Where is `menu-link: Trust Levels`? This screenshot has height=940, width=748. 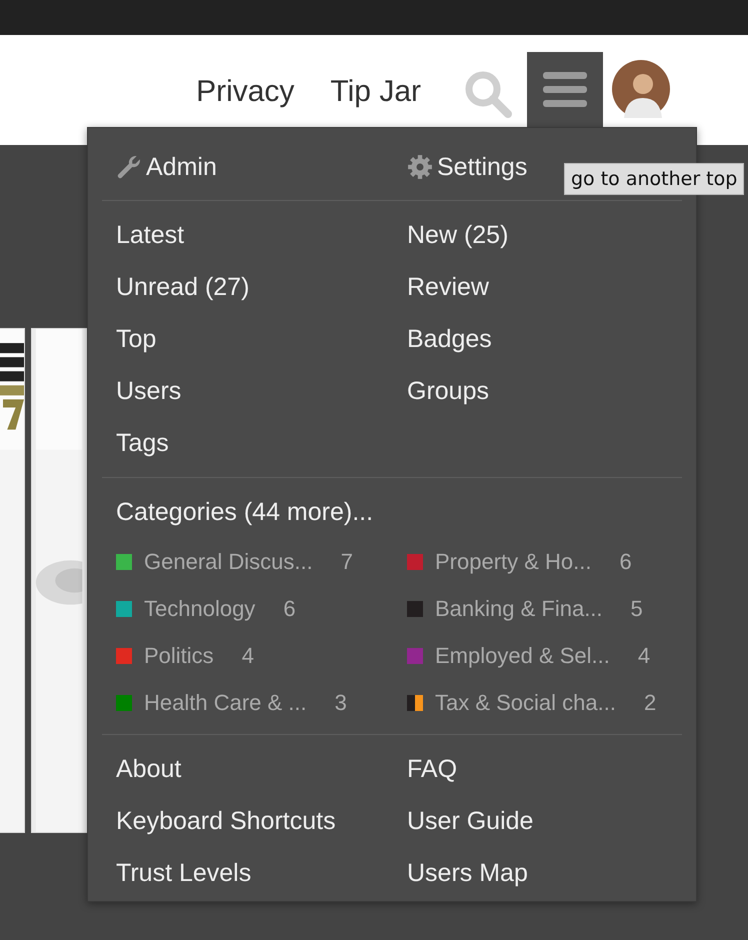
menu-link: Trust Levels is located at coordinates (247, 873).